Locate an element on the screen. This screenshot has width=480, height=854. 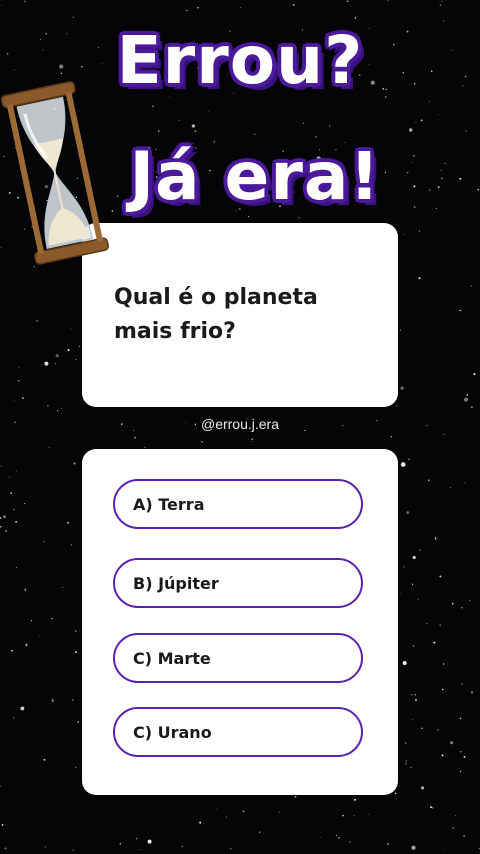
option-b-button: B) Júpiter is located at coordinates (238, 583).